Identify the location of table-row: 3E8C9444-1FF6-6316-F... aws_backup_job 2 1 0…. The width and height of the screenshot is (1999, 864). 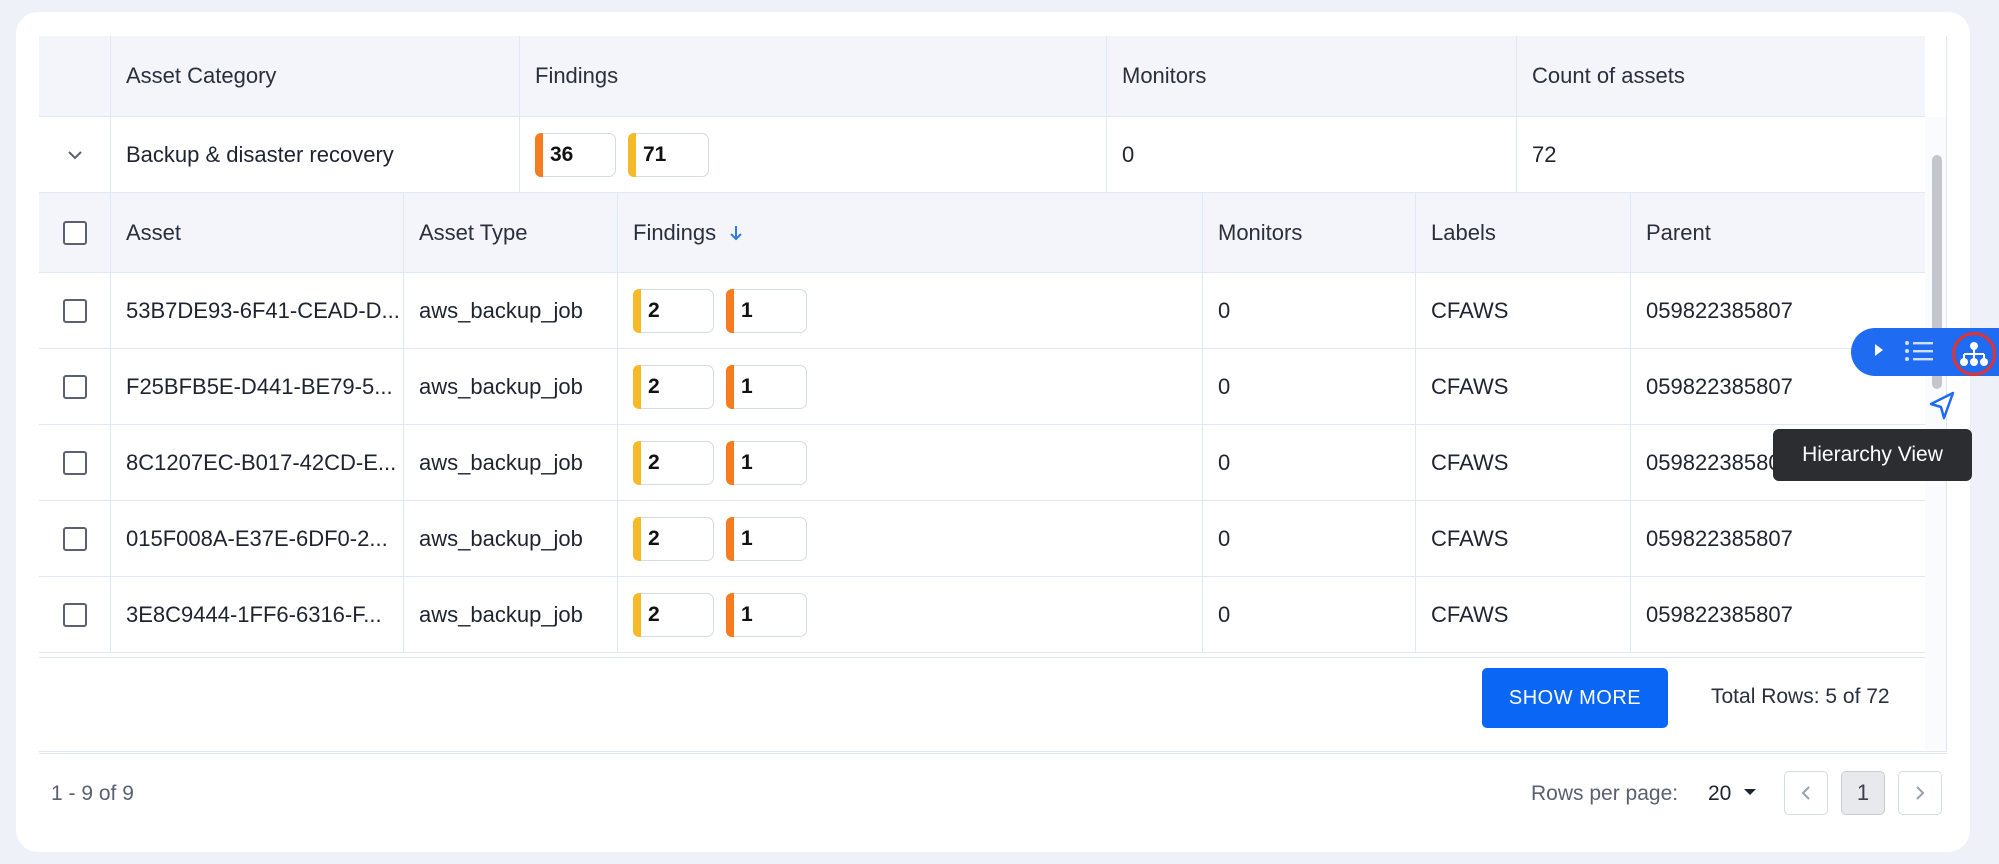
(982, 615).